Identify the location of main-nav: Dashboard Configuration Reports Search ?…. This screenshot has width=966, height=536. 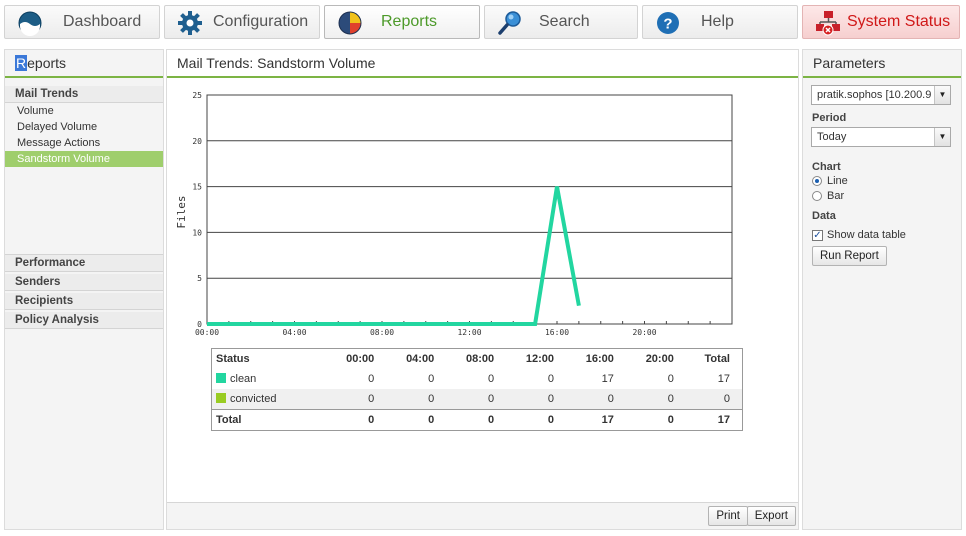
(483, 22).